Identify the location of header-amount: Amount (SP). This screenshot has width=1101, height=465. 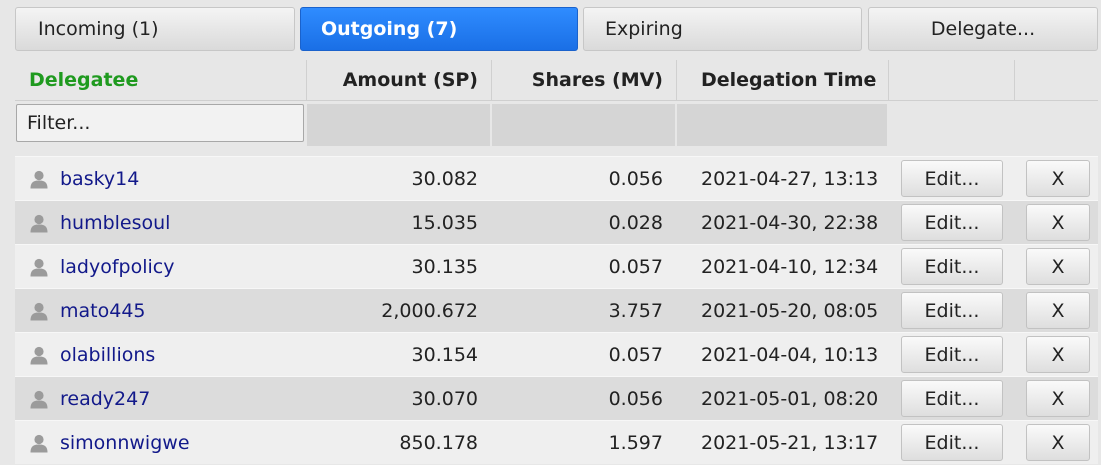
(398, 80).